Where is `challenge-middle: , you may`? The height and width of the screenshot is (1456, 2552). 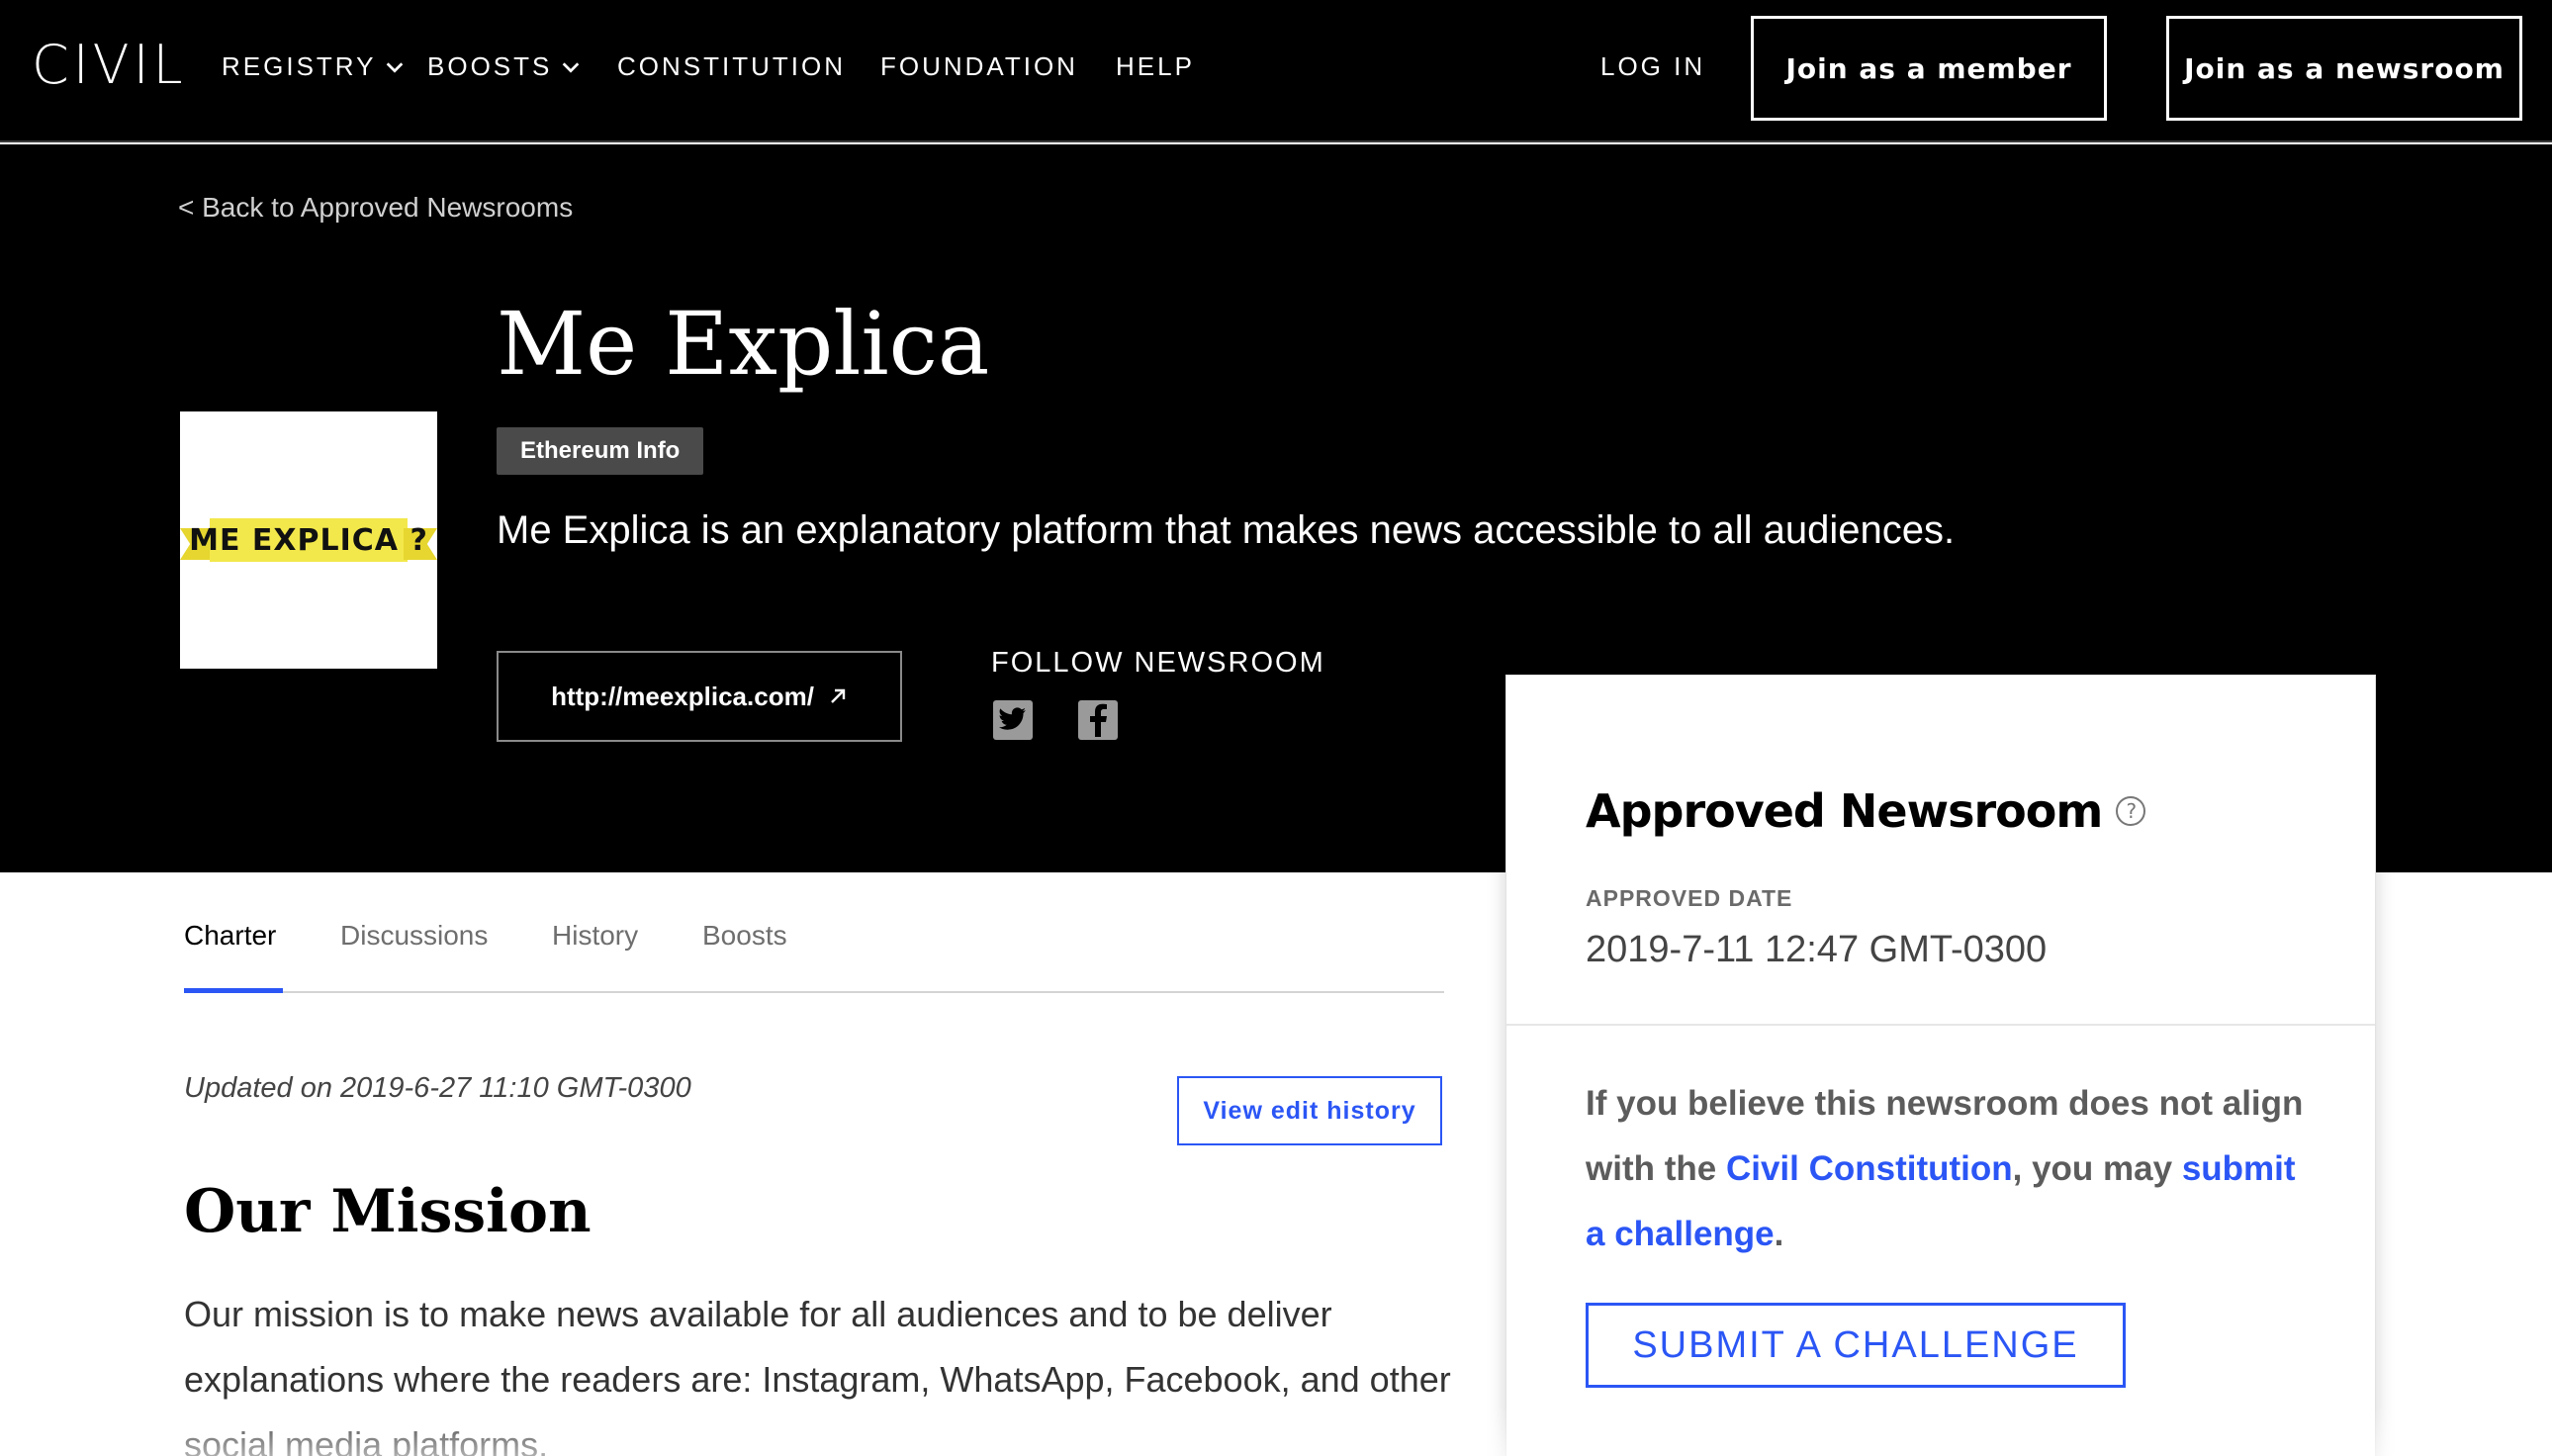 challenge-middle: , you may is located at coordinates (2097, 1168).